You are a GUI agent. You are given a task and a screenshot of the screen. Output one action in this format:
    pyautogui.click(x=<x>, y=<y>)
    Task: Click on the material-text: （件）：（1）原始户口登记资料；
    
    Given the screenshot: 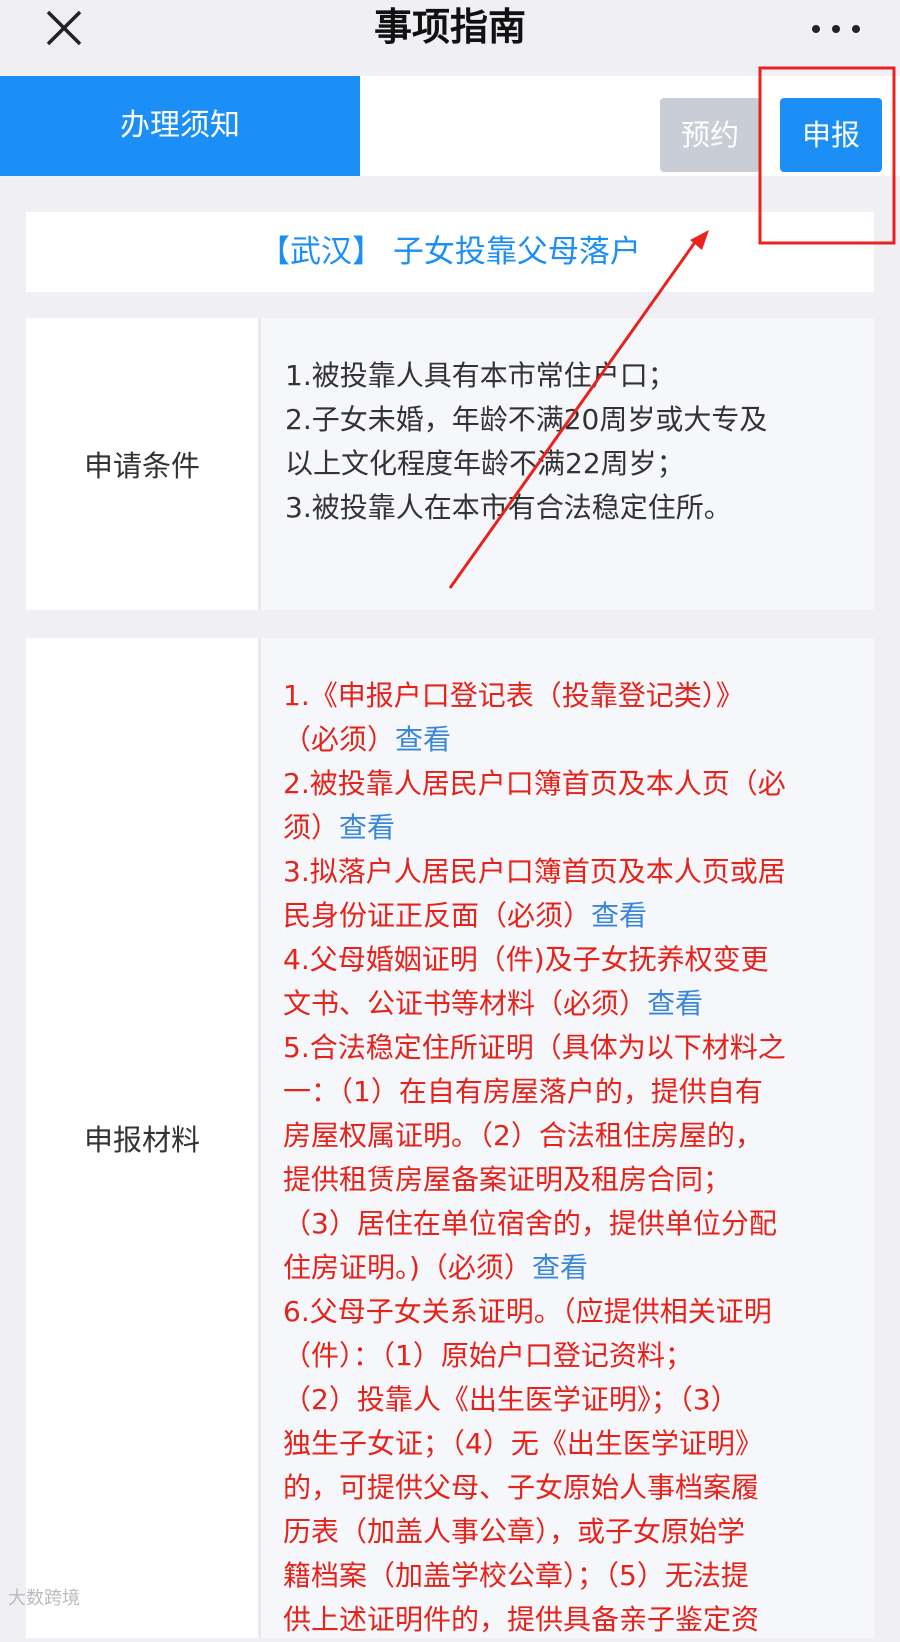 What is the action you would take?
    pyautogui.click(x=488, y=1355)
    